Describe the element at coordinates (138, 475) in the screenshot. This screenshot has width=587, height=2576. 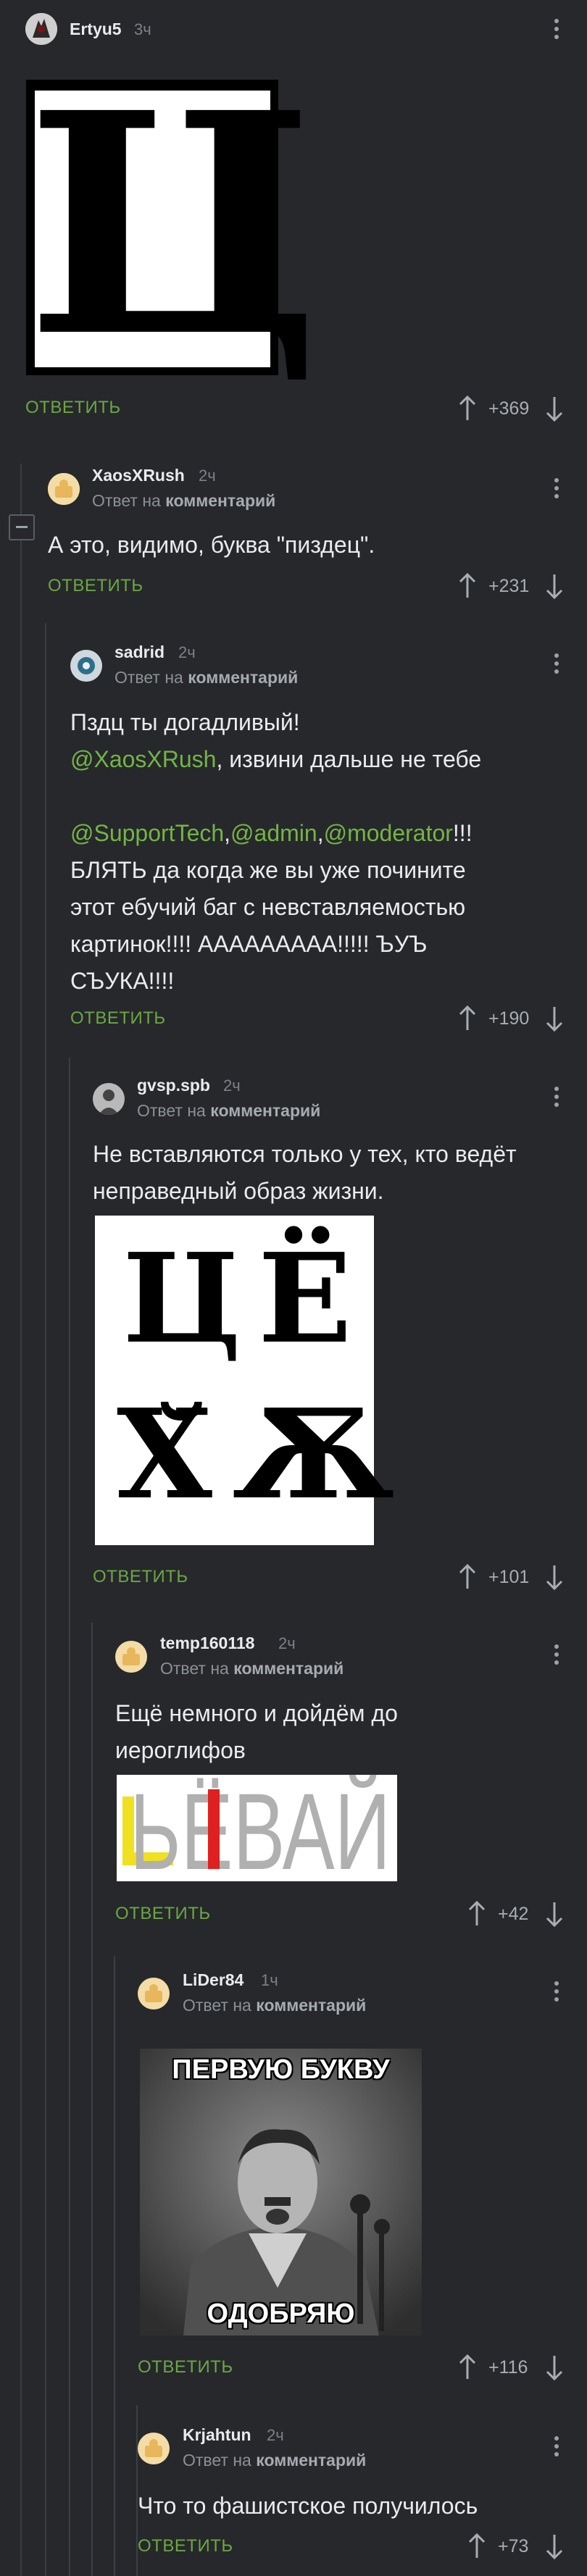
I see `username: XaosXRush` at that location.